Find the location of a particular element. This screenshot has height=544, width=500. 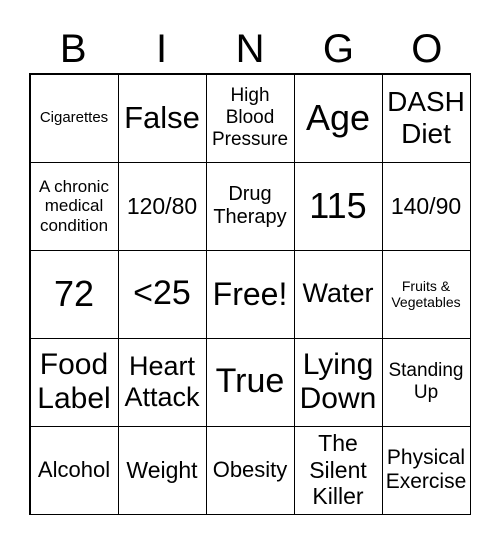

bingo-cell: Weight is located at coordinates (162, 470).